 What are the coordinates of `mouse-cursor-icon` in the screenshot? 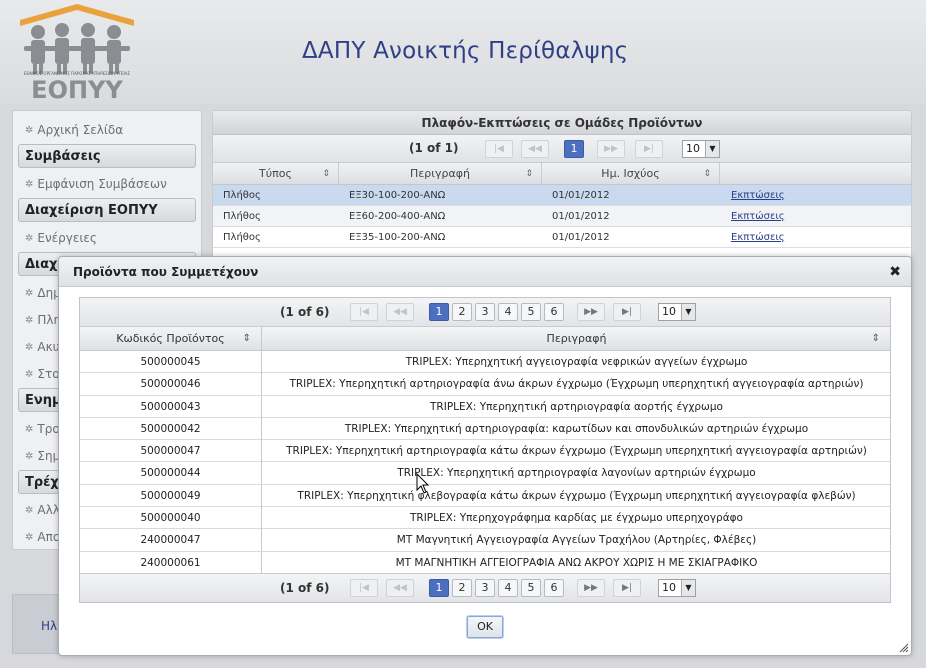 It's located at (423, 483).